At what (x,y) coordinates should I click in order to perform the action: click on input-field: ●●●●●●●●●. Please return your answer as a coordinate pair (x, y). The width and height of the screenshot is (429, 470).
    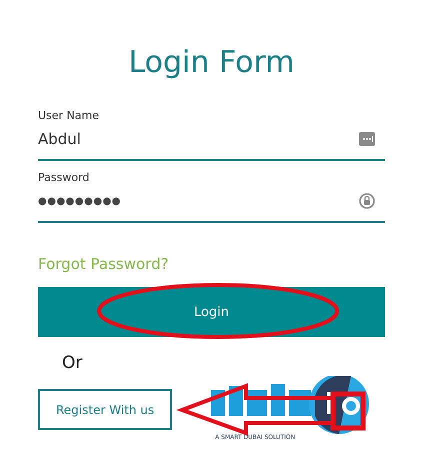
    Looking at the image, I should click on (198, 201).